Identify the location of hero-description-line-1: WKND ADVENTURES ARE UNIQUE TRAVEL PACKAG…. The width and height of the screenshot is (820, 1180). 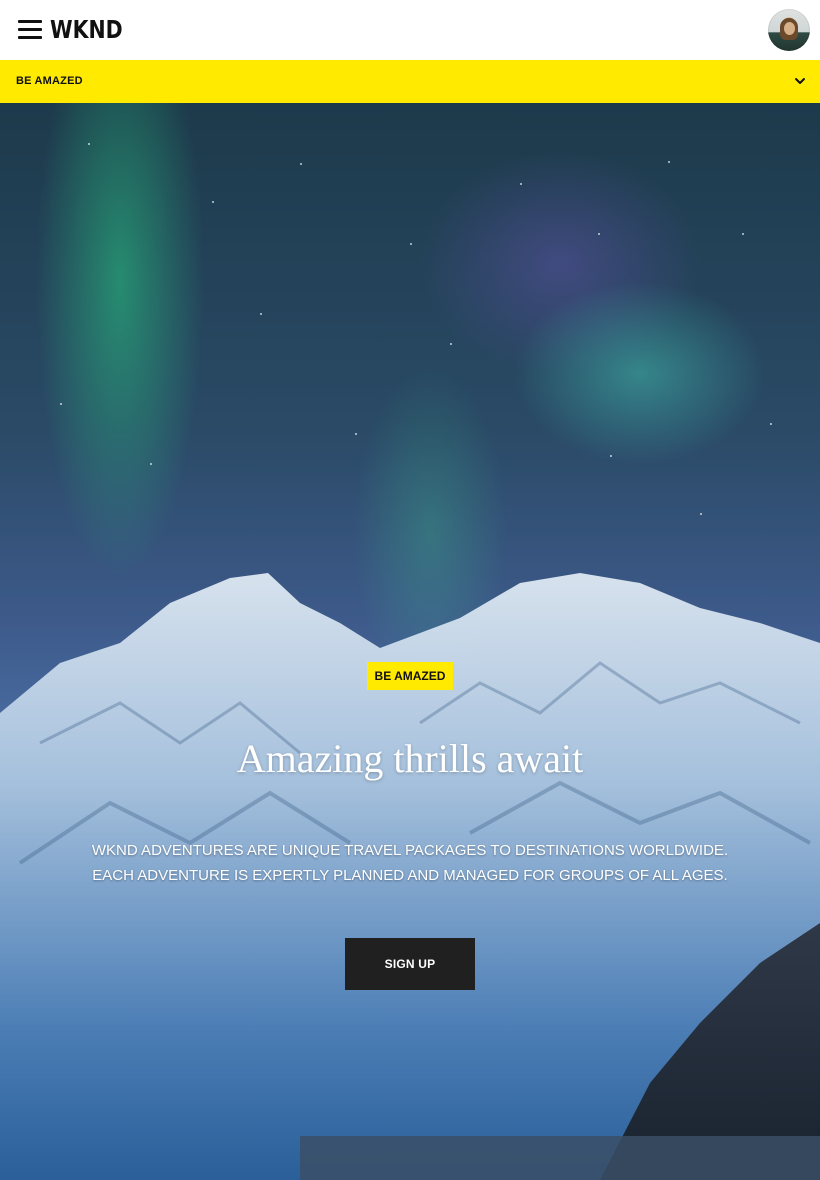
(410, 850).